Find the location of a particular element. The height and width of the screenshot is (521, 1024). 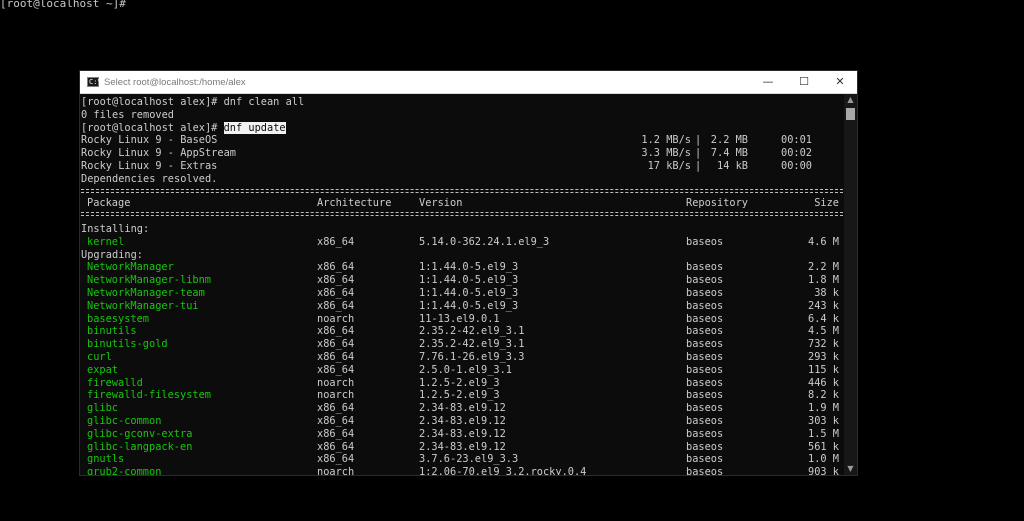

package-version: 7.76.1-26.el9_3.3 is located at coordinates (472, 357).